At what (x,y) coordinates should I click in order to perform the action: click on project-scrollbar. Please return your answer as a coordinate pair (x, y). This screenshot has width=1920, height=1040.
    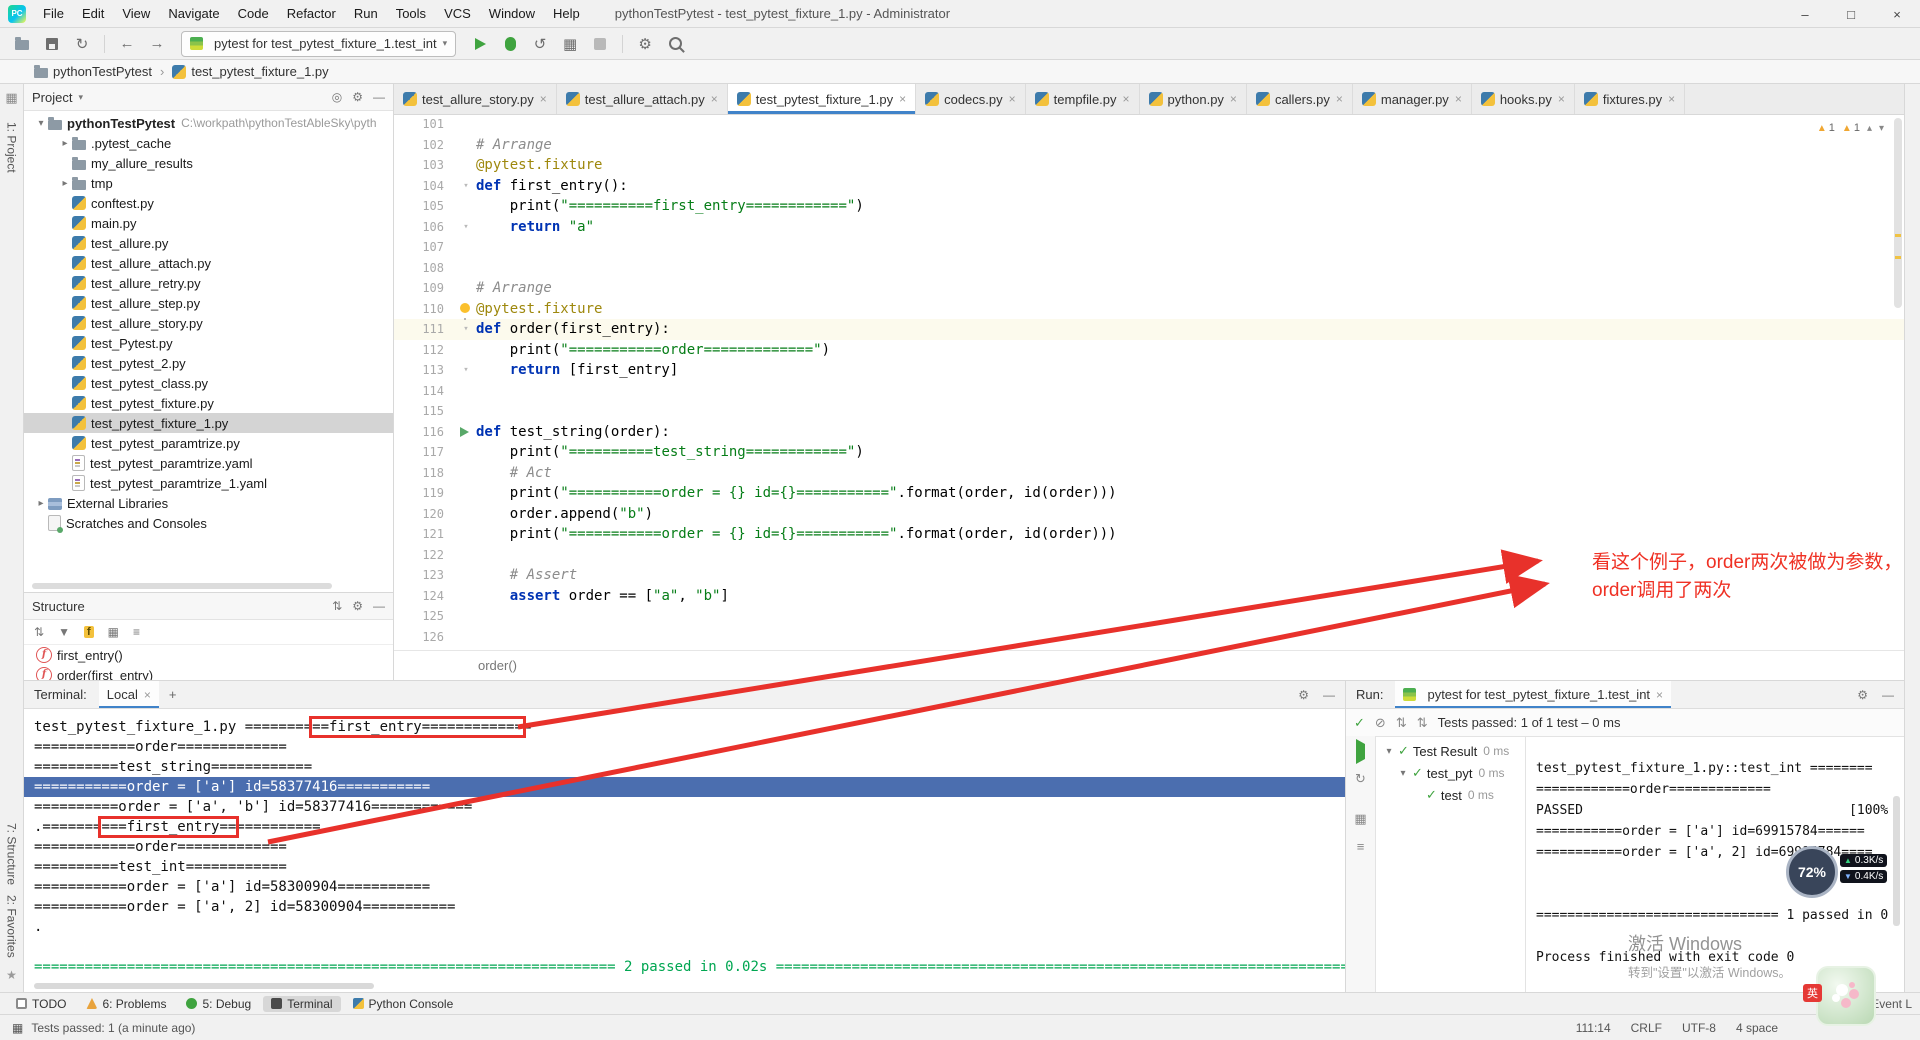
    Looking at the image, I should click on (182, 586).